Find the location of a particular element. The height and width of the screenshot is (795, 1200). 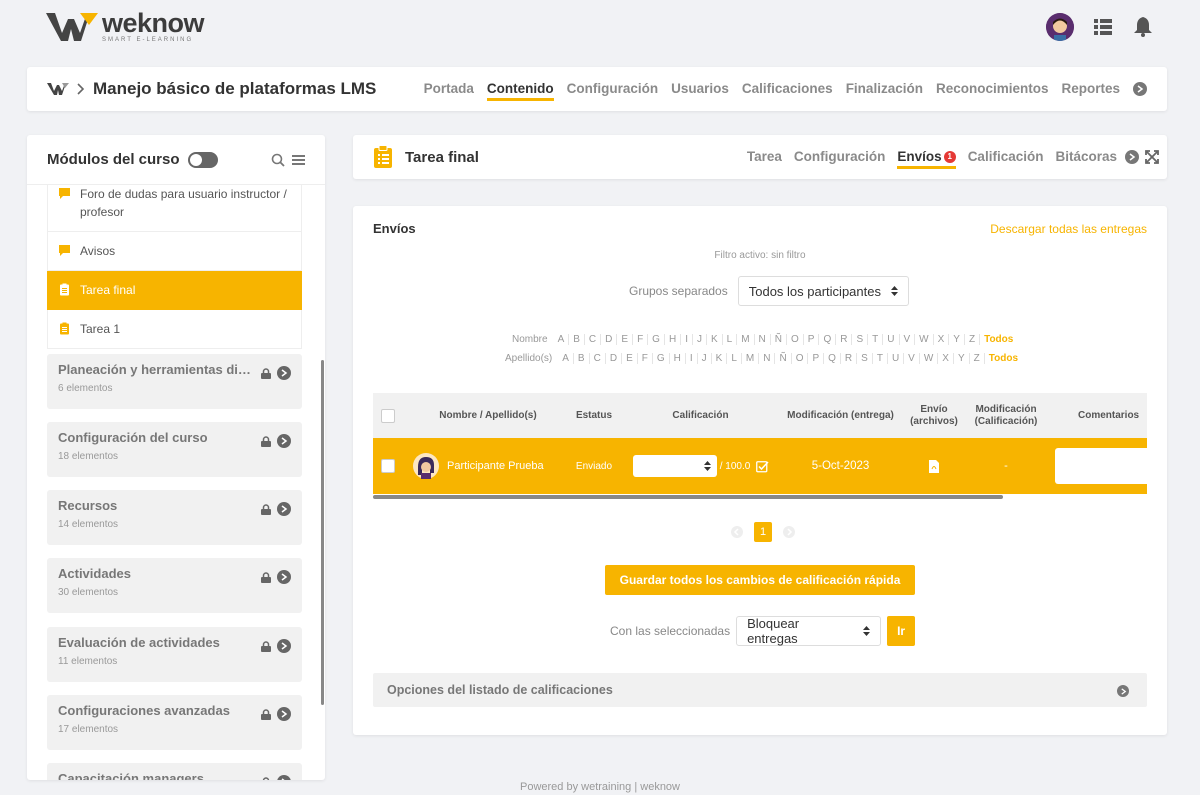

first-name-letter-a: A is located at coordinates (561, 339).